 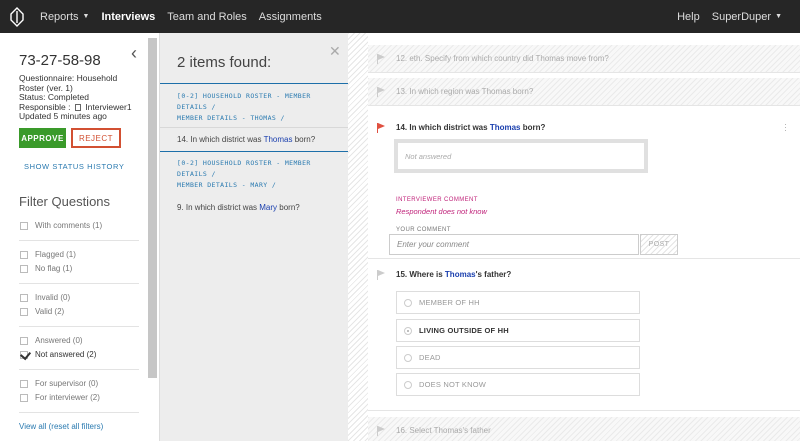 What do you see at coordinates (533, 127) in the screenshot?
I see `question-text: born?` at bounding box center [533, 127].